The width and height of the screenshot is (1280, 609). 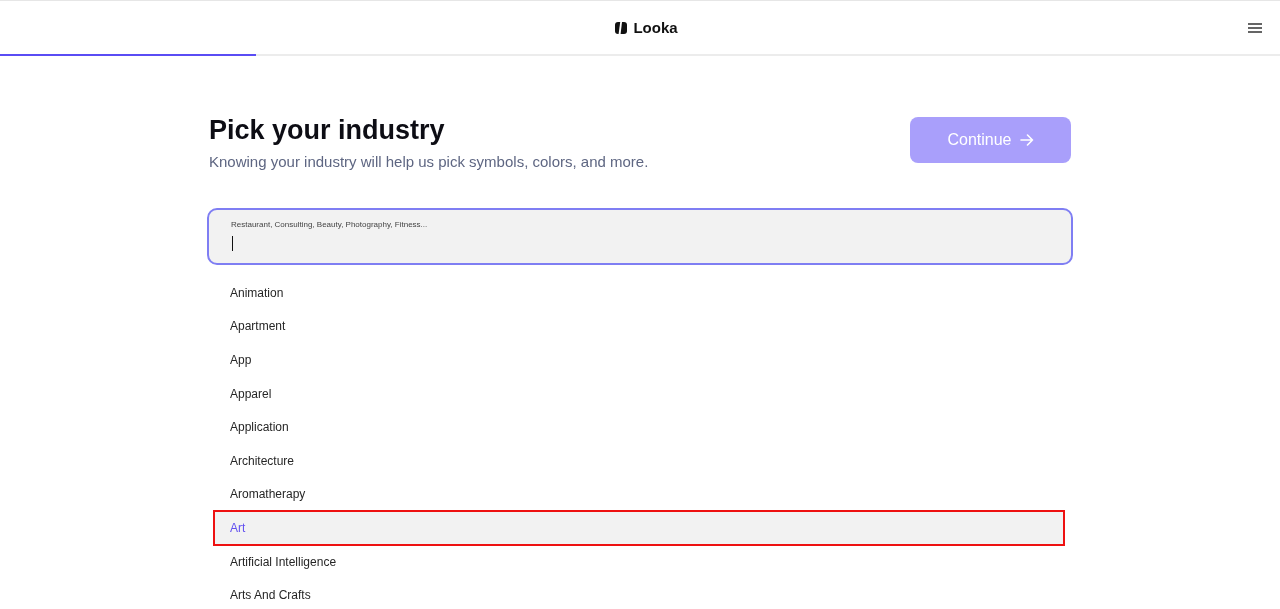 I want to click on industry-option: Aromatherapy, so click(x=639, y=494).